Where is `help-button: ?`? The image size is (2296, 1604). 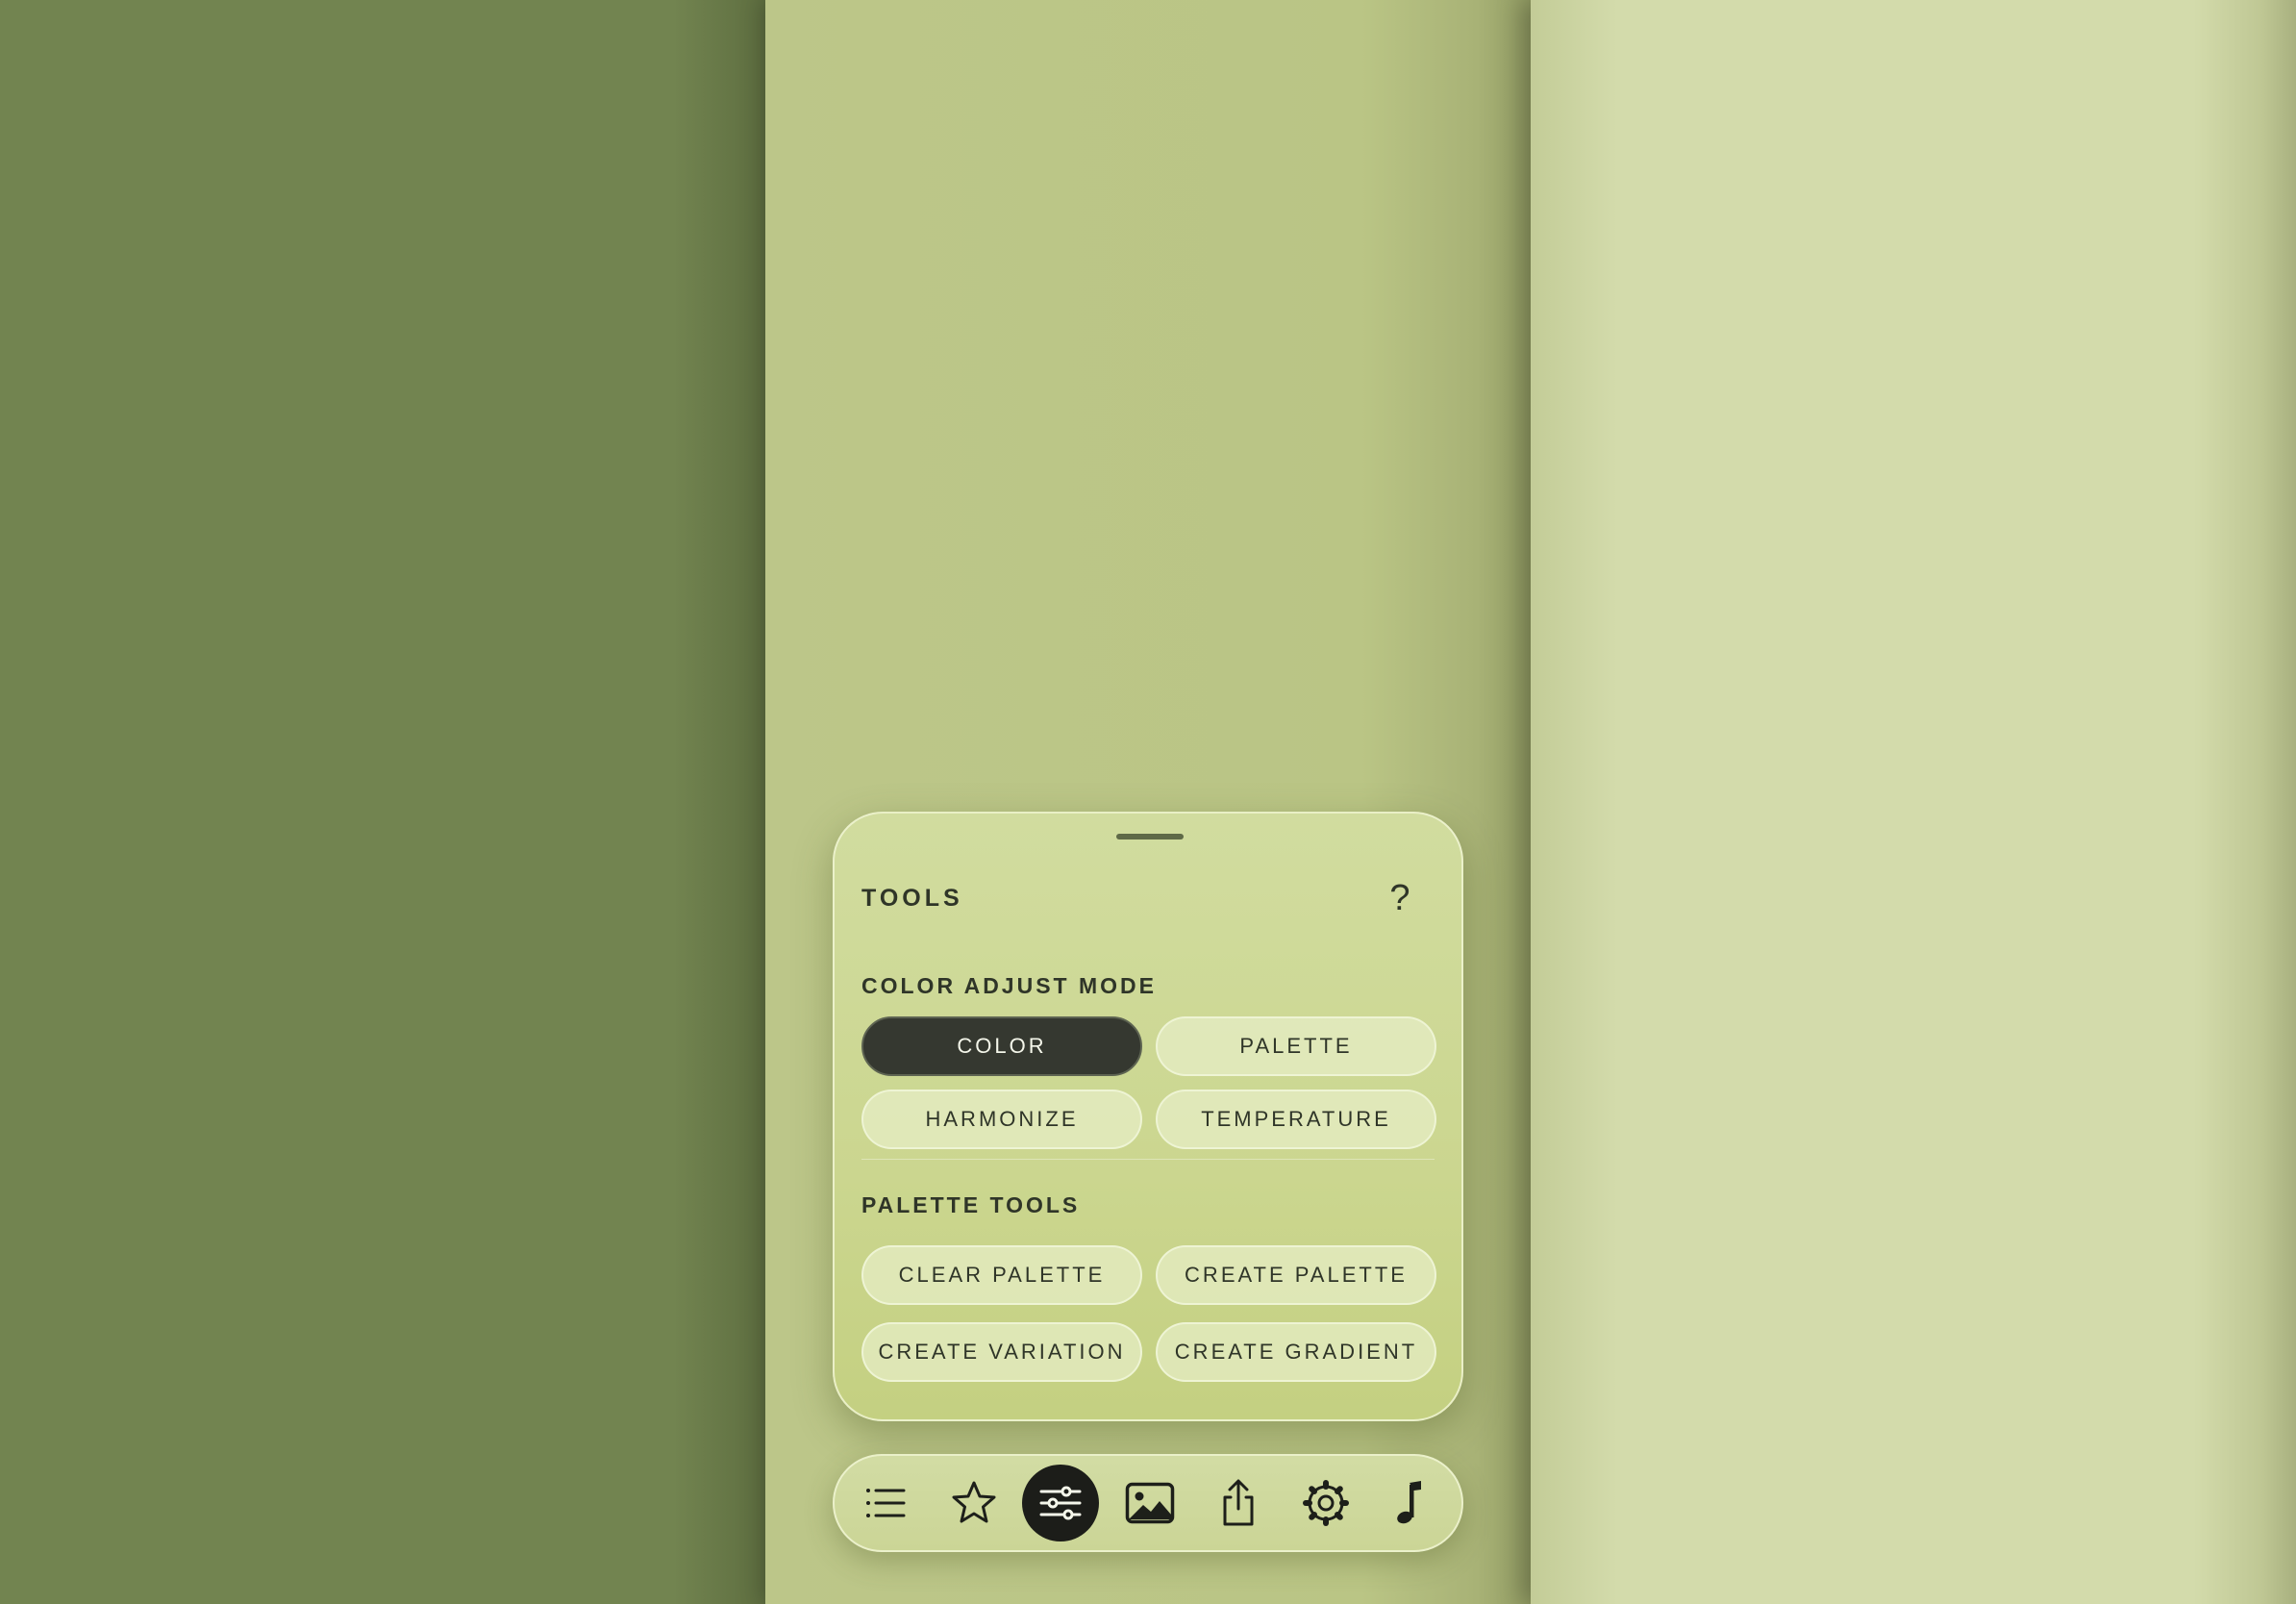 help-button: ? is located at coordinates (1400, 898).